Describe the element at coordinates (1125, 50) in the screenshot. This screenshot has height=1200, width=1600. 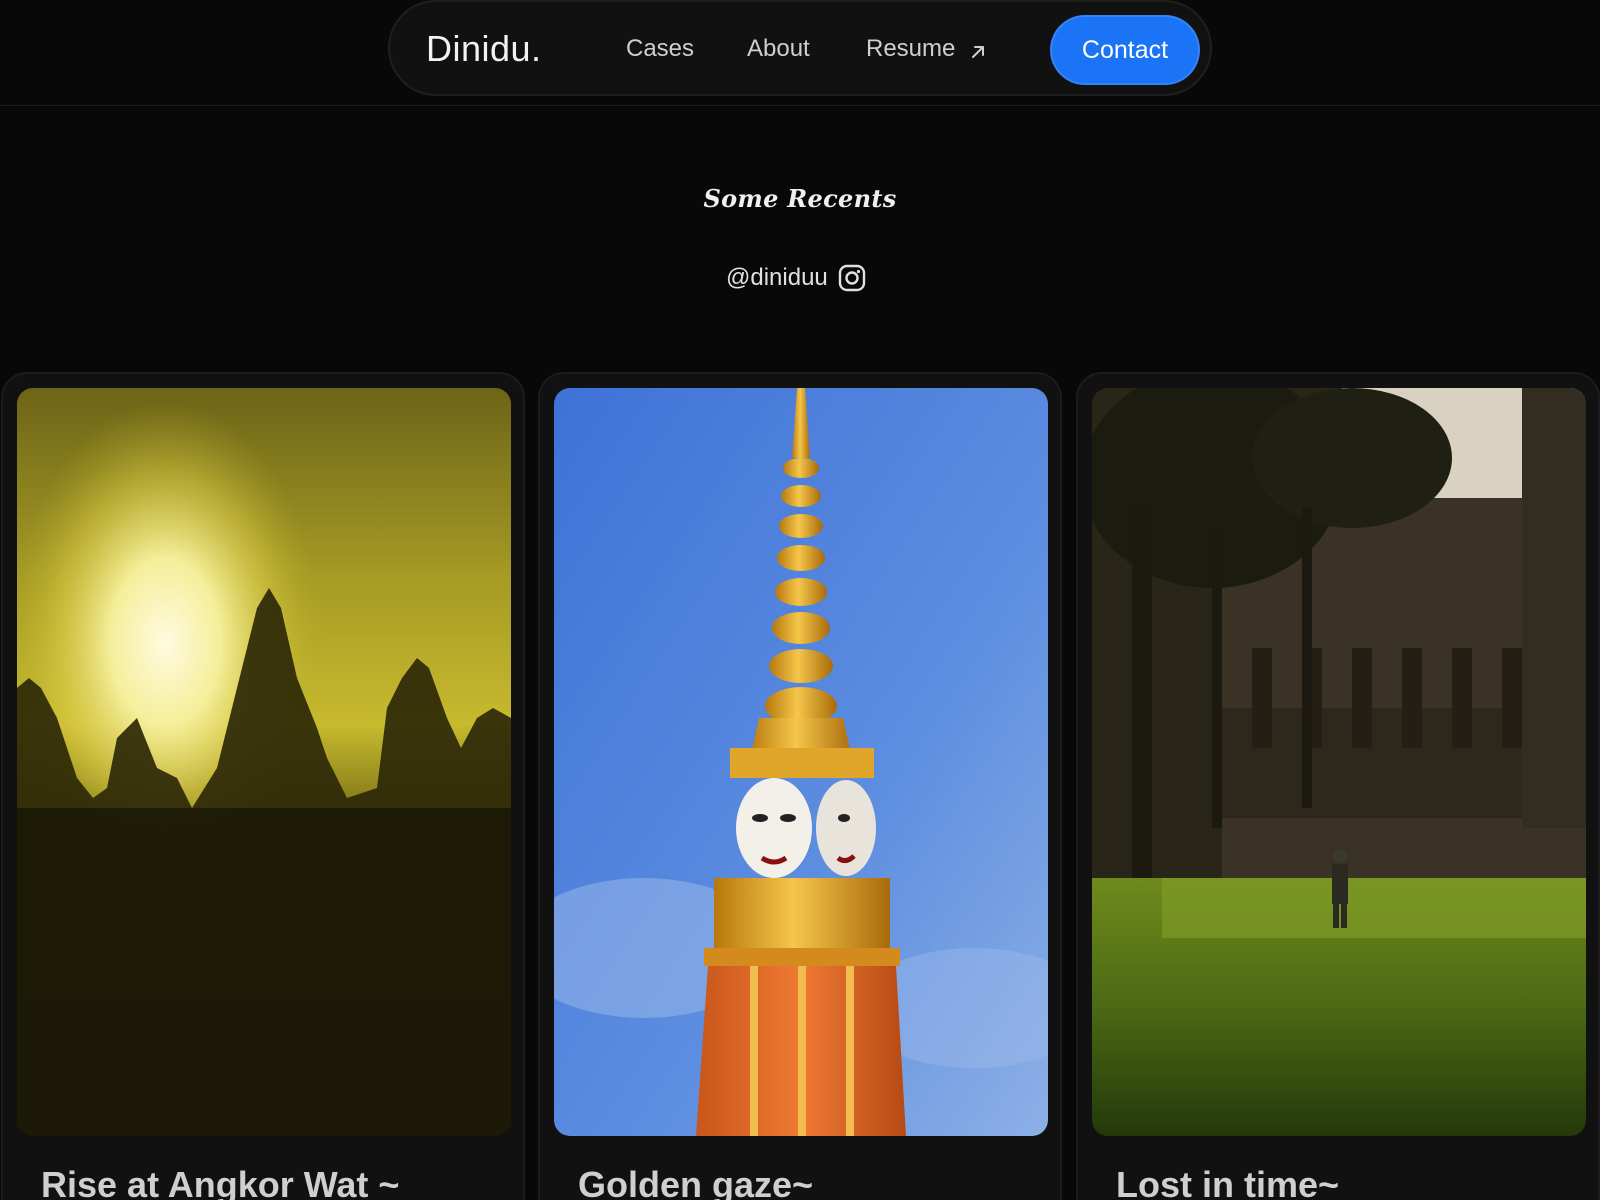
I see `contact-button: Contact` at that location.